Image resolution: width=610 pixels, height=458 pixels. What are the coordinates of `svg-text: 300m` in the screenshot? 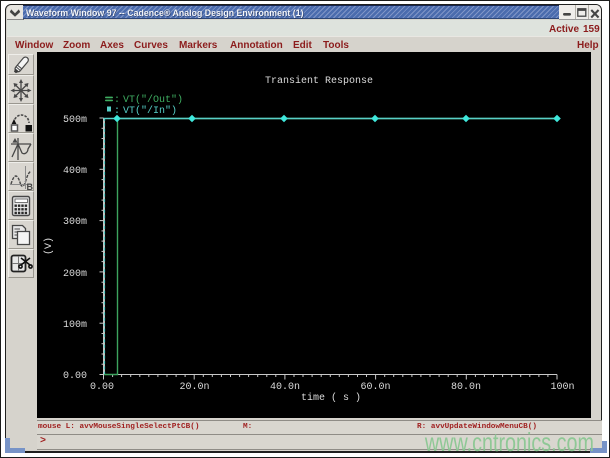 It's located at (75, 222).